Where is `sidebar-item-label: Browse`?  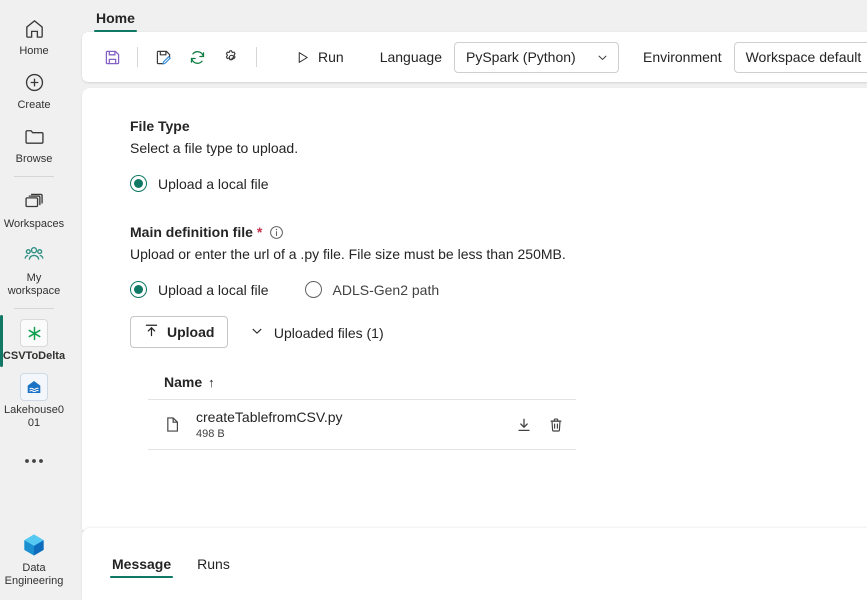 sidebar-item-label: Browse is located at coordinates (34, 159).